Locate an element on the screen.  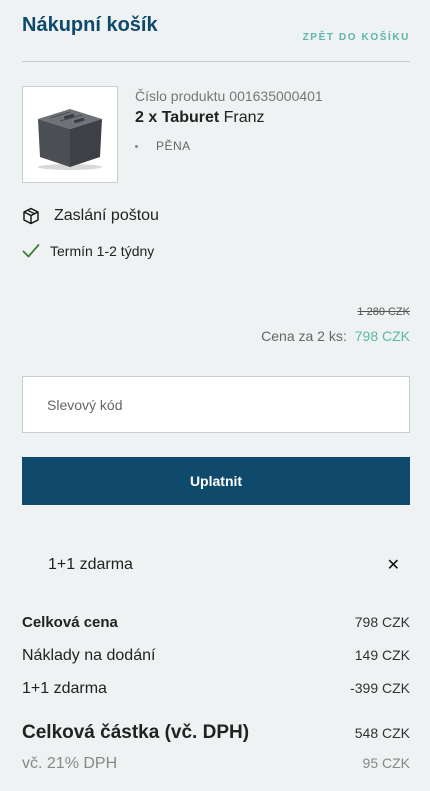
product-name-bold: Taburet is located at coordinates (190, 117).